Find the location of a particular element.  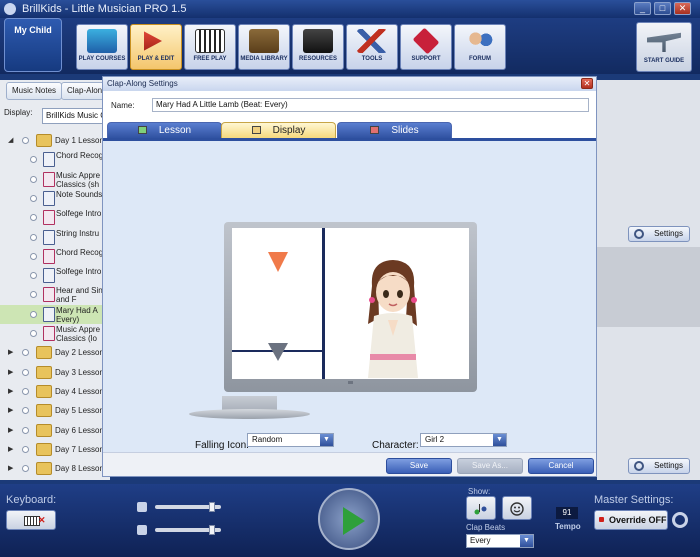

play-edit-button: PLAY & EDIT is located at coordinates (156, 47).